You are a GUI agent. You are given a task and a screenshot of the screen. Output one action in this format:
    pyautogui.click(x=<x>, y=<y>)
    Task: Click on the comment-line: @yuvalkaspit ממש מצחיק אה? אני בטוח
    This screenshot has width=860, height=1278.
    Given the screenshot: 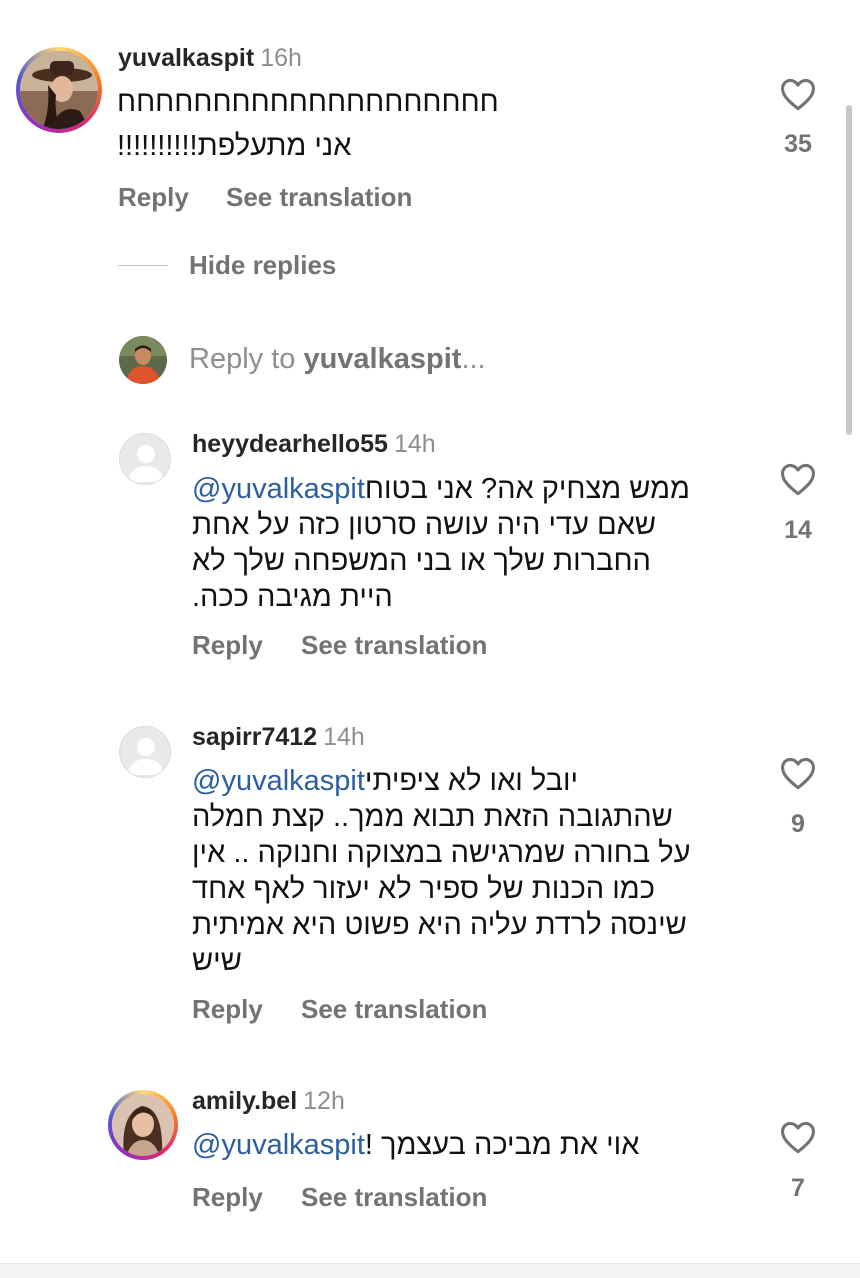 What is the action you would take?
    pyautogui.click(x=464, y=489)
    